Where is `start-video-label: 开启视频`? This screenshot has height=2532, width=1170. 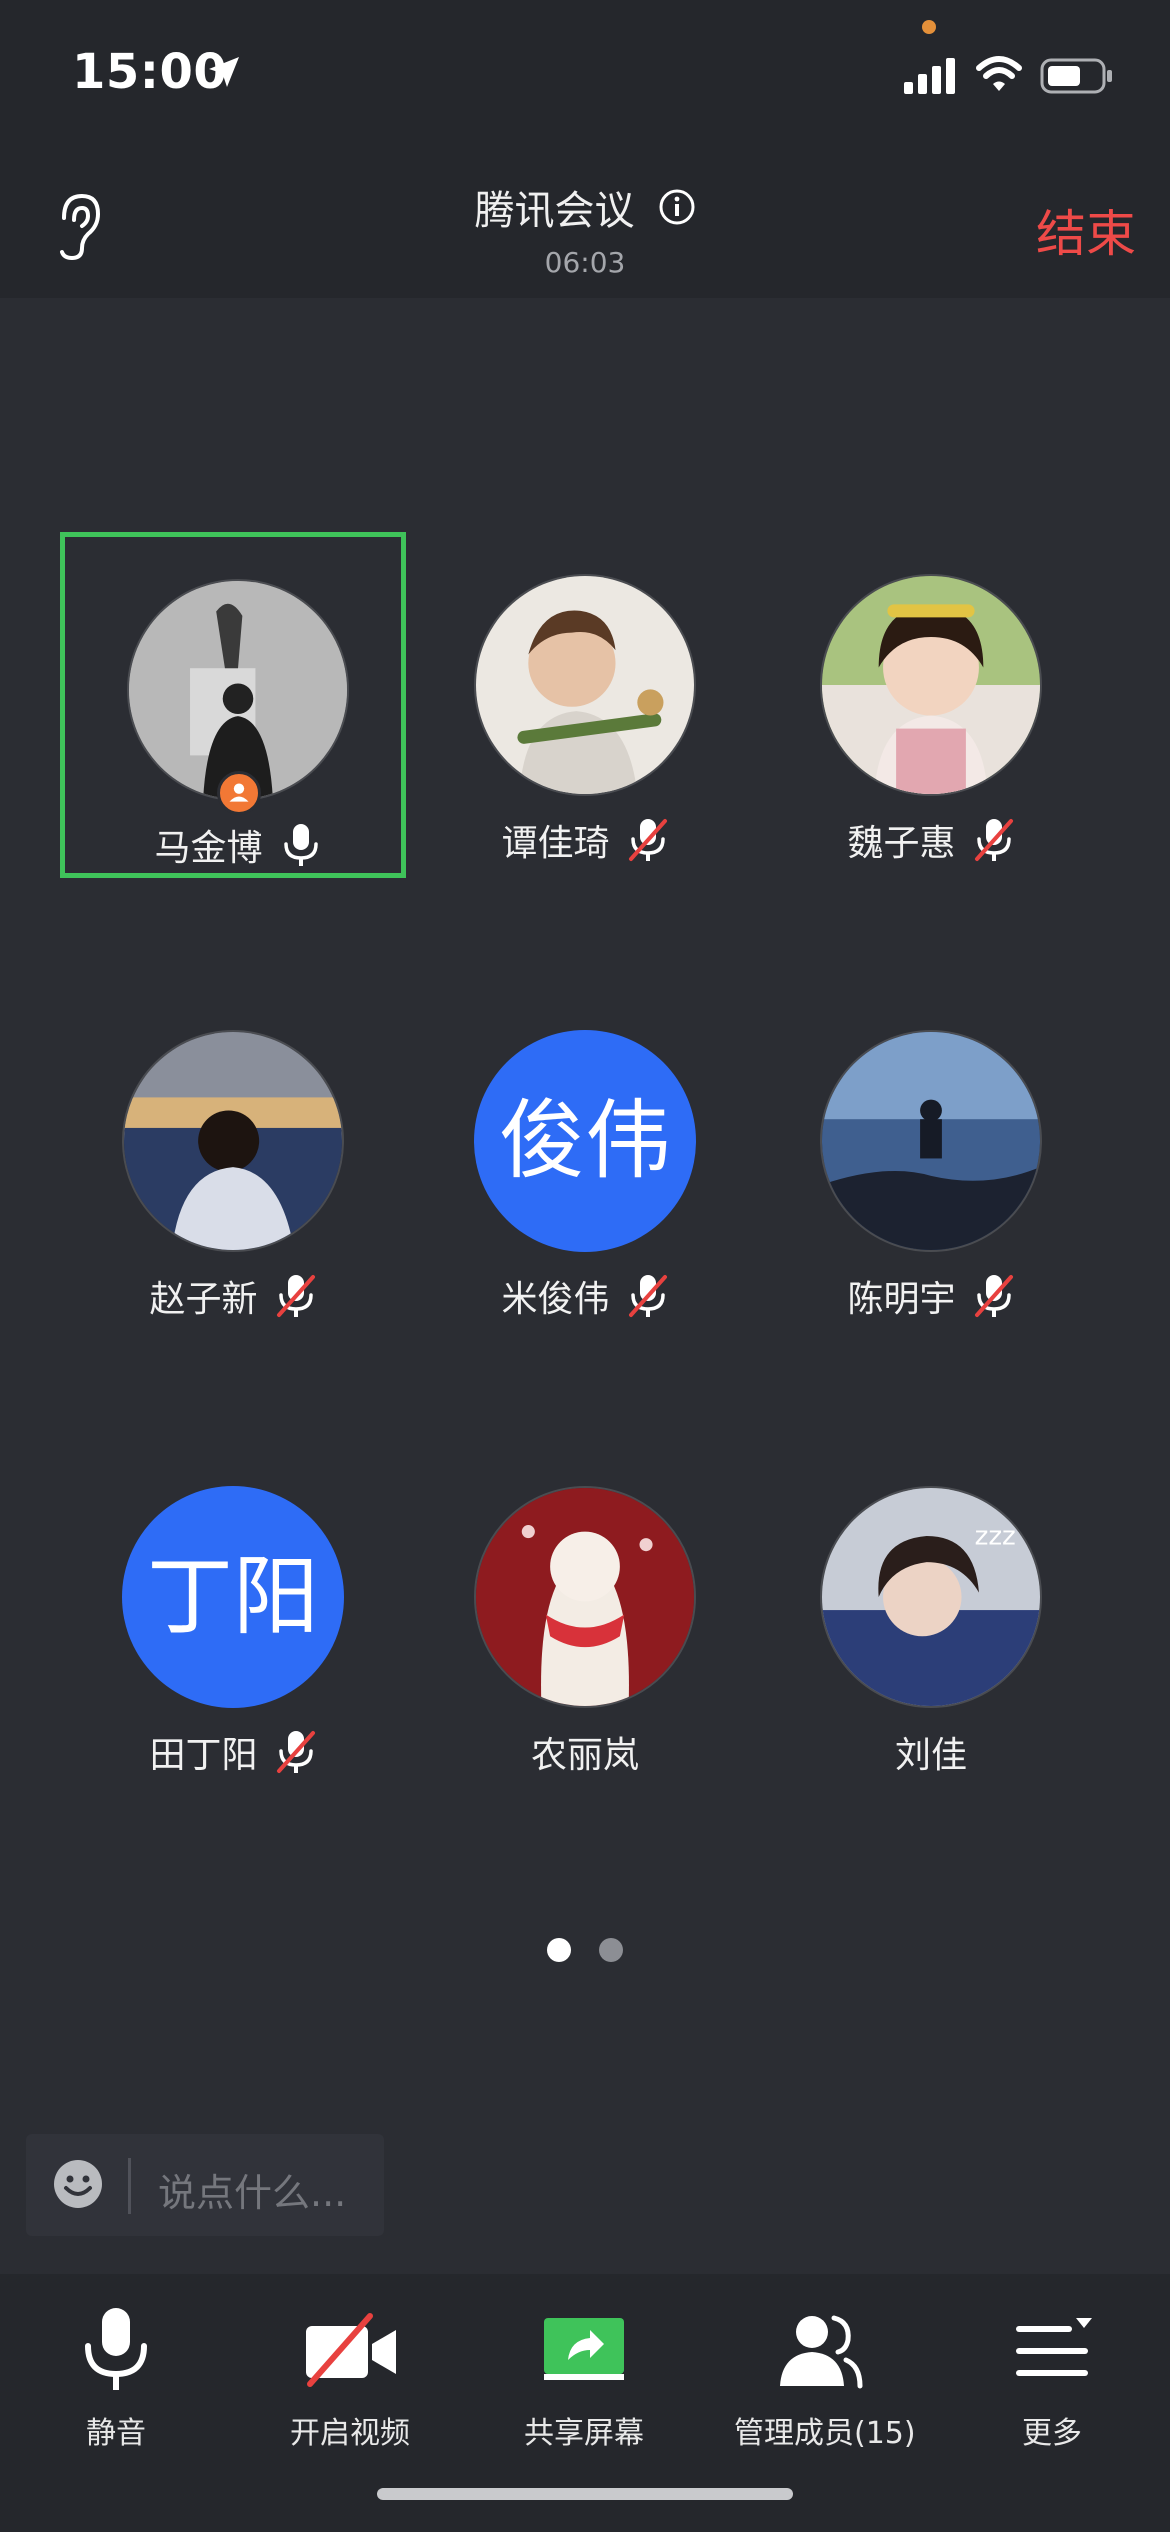
start-video-label: 开启视频 is located at coordinates (350, 2433).